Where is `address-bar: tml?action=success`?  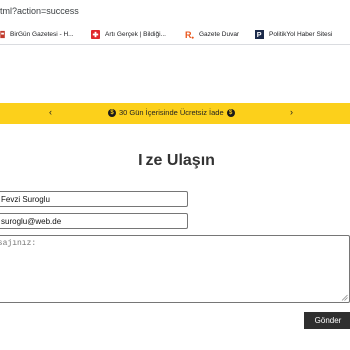 address-bar: tml?action=success is located at coordinates (175, 12).